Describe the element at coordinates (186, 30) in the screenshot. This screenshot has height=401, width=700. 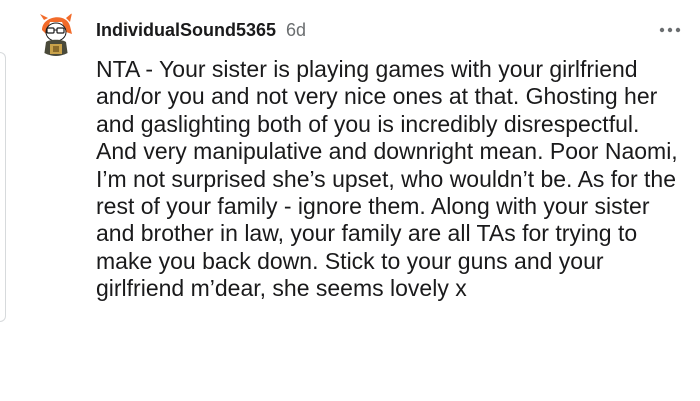
I see `username-link: IndividualSound5365` at that location.